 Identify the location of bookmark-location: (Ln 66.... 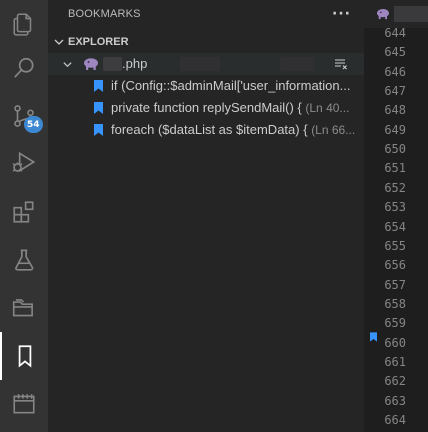
(333, 130).